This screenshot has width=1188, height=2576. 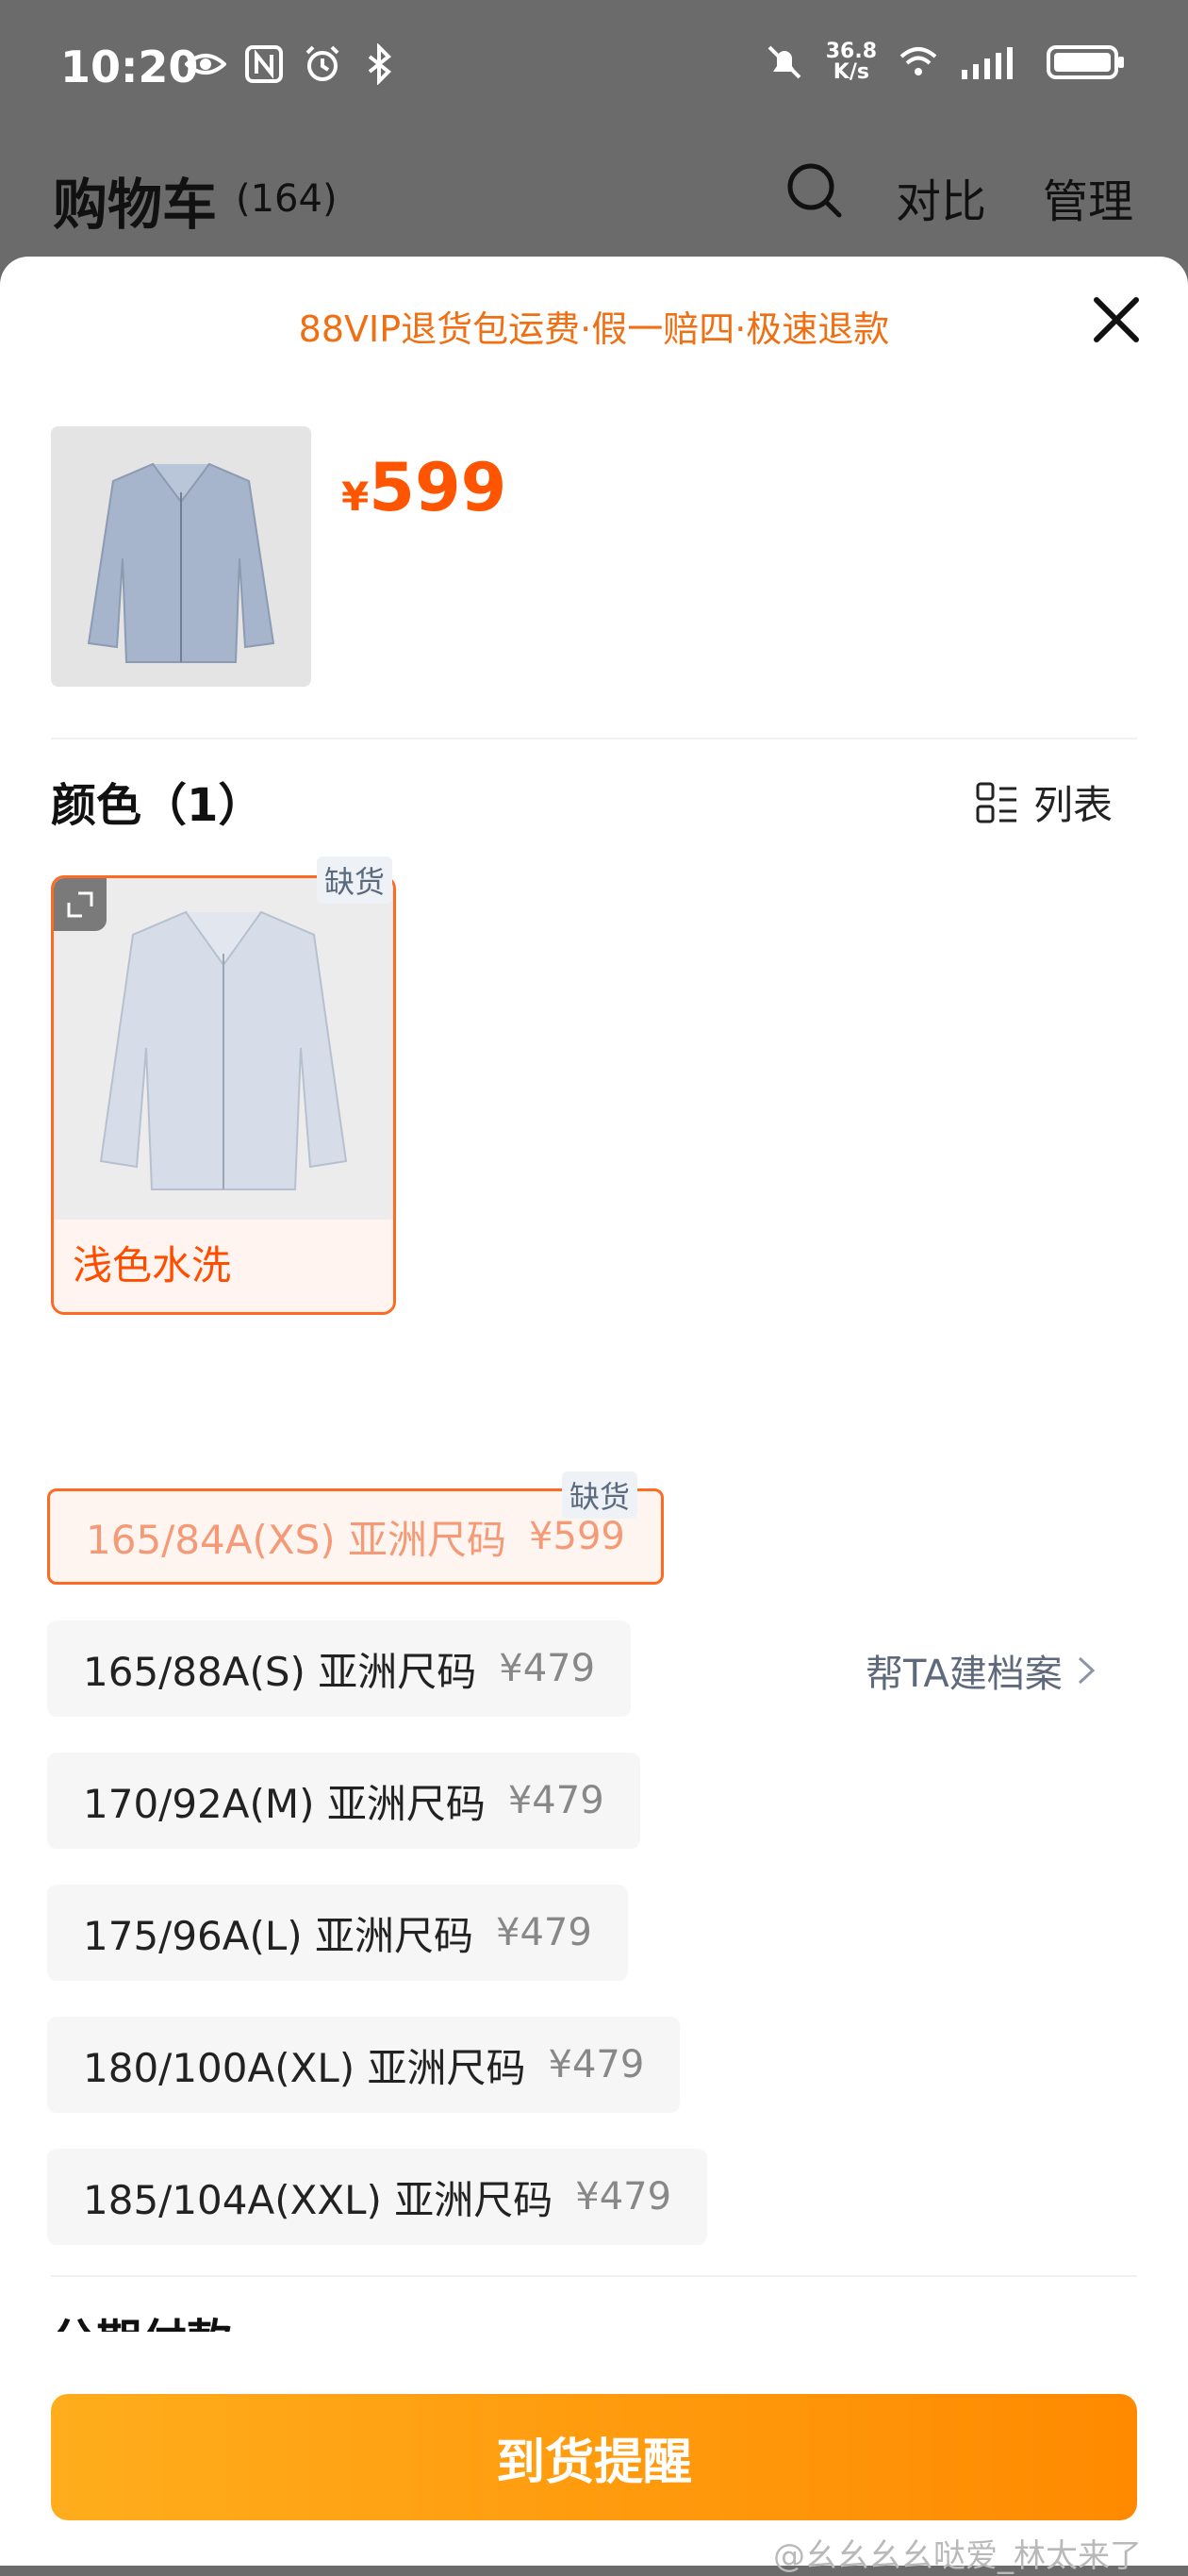 What do you see at coordinates (280, 1671) in the screenshot?
I see `size-label: 165/88A(S) 亚洲尺码` at bounding box center [280, 1671].